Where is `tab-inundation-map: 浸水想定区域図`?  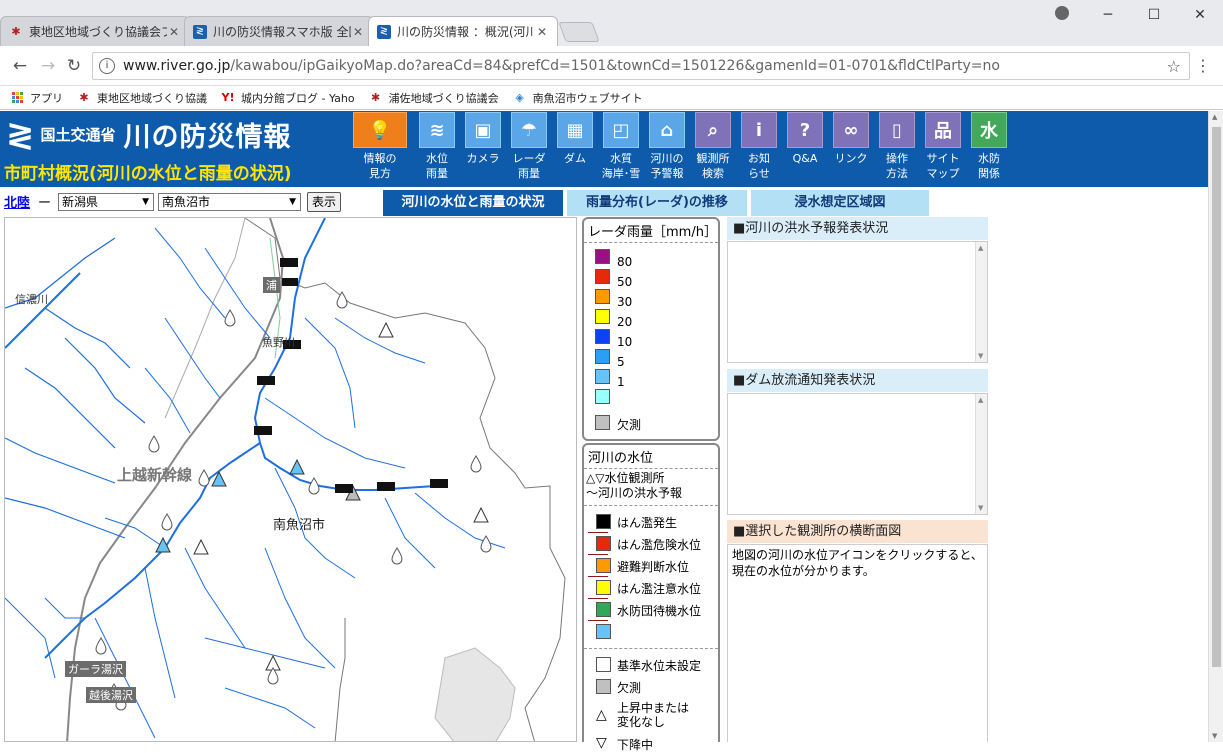
tab-inundation-map: 浸水想定区域図 is located at coordinates (840, 203).